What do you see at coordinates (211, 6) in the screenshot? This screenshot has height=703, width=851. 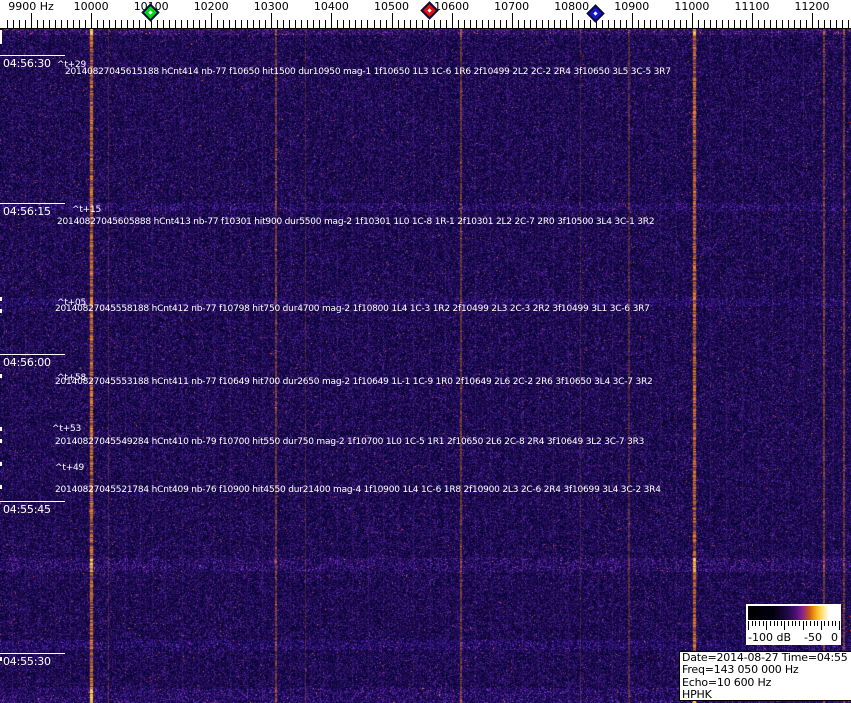 I see `ruler-frequency-label: 10200` at bounding box center [211, 6].